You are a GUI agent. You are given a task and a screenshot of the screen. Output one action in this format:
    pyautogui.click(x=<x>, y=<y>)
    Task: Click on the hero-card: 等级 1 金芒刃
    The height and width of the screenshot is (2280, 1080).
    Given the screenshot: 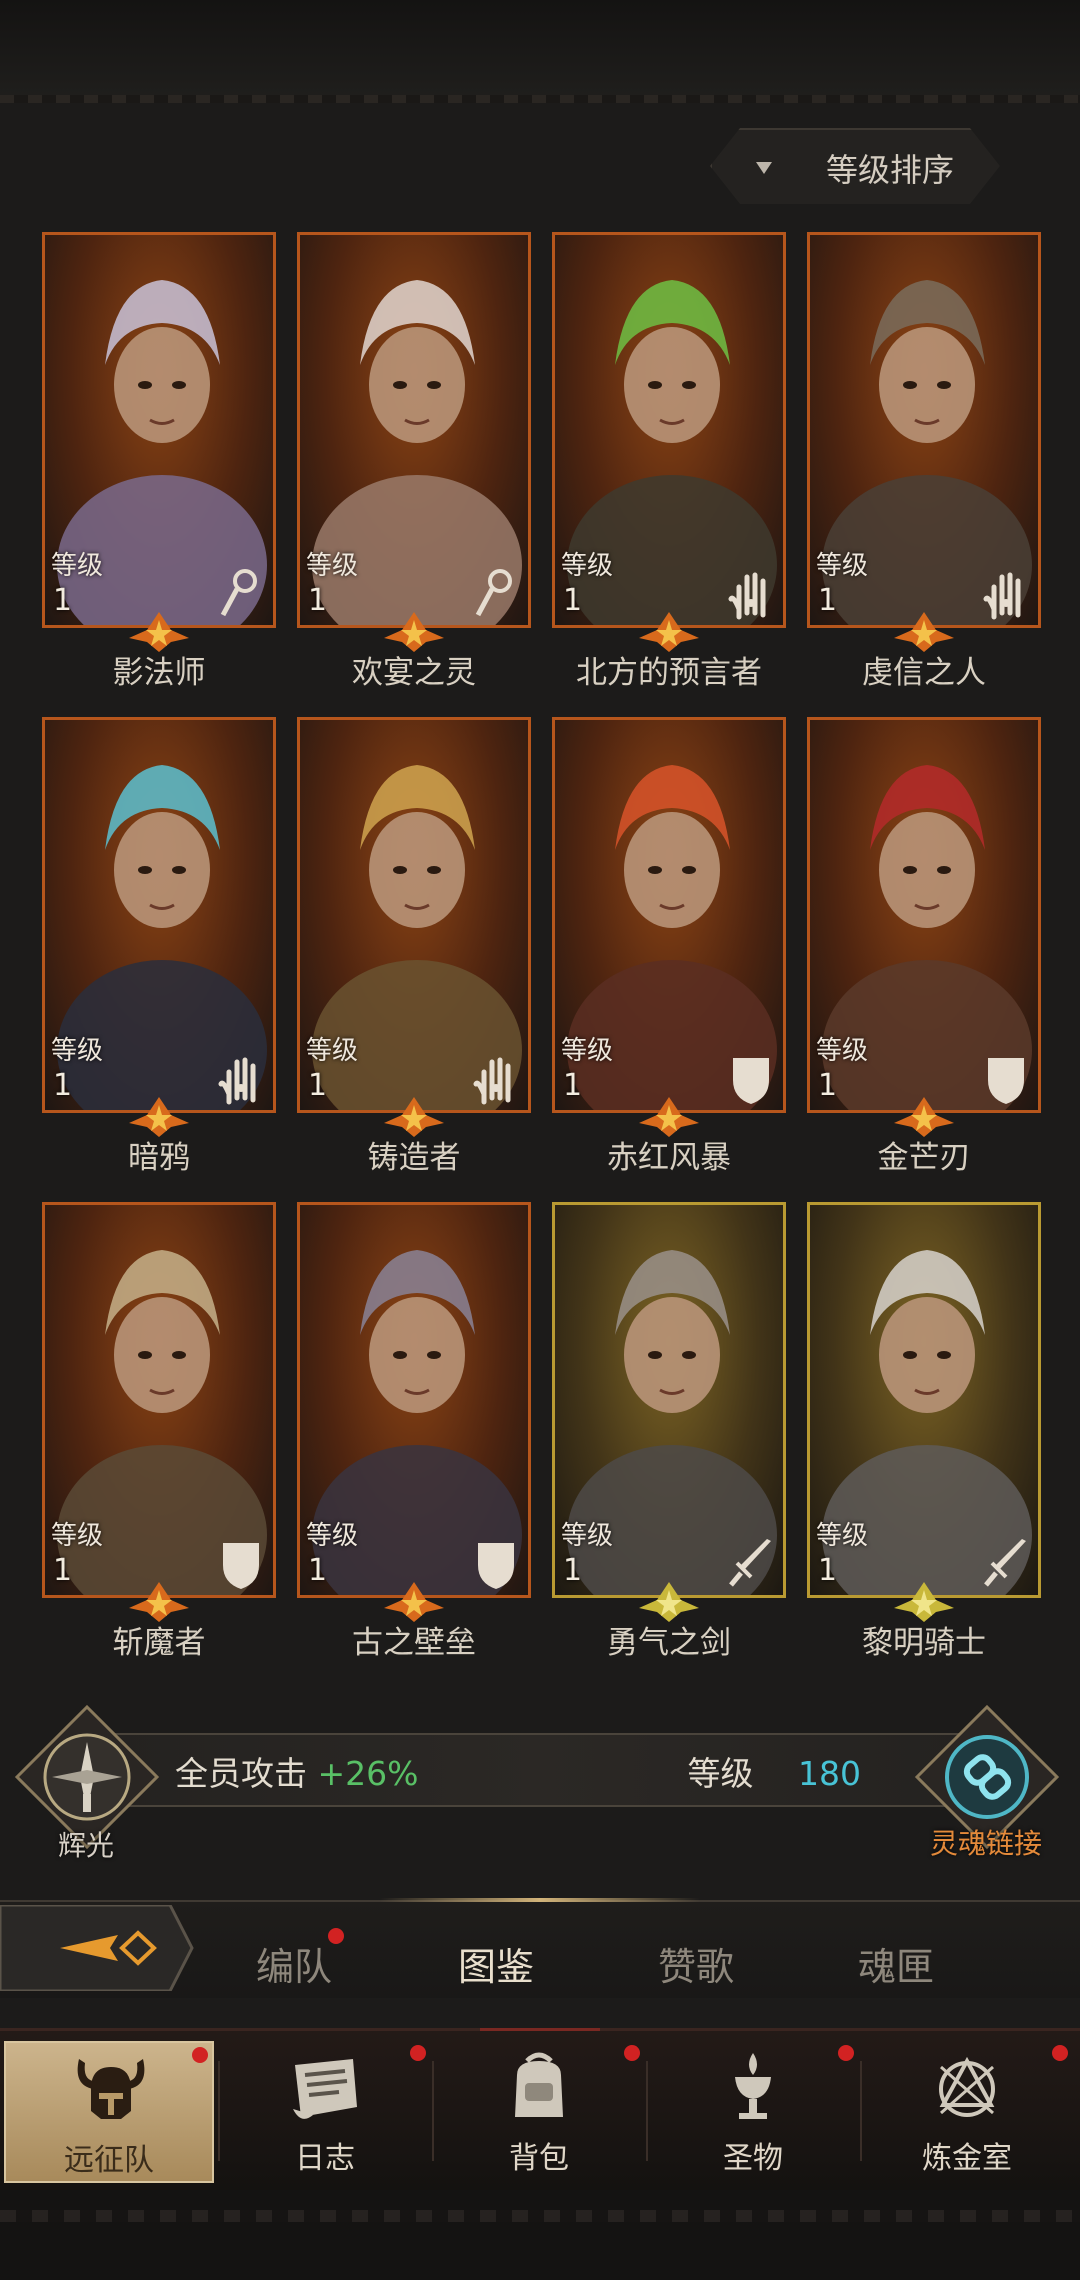 What is the action you would take?
    pyautogui.click(x=924, y=952)
    